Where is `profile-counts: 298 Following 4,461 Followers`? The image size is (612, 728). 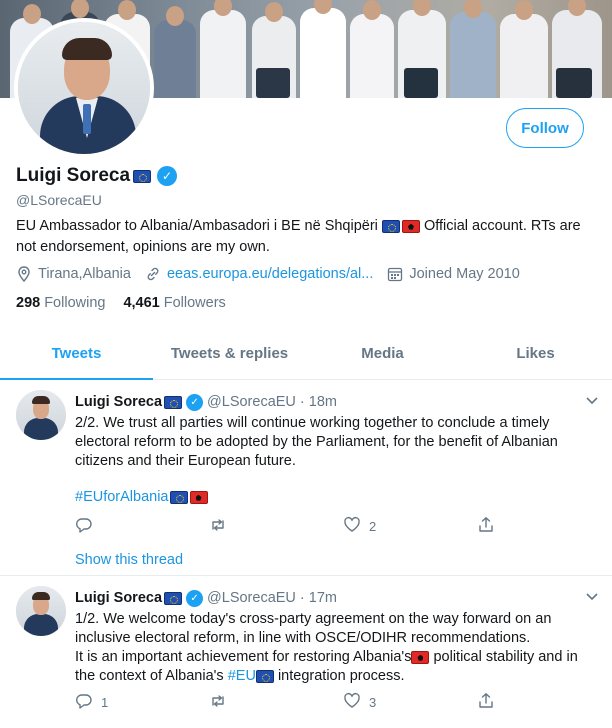
profile-counts: 298 Following 4,461 Followers is located at coordinates (130, 303).